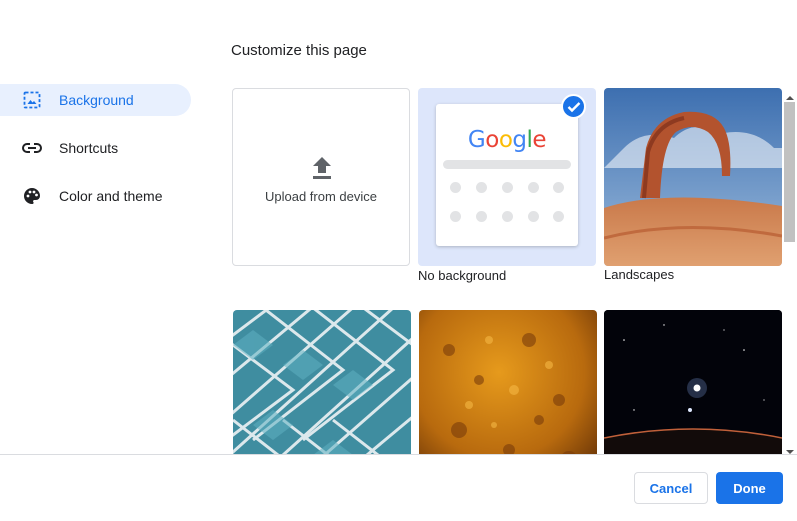  What do you see at coordinates (89, 148) in the screenshot?
I see `sidebar-item-label: Shortcuts` at bounding box center [89, 148].